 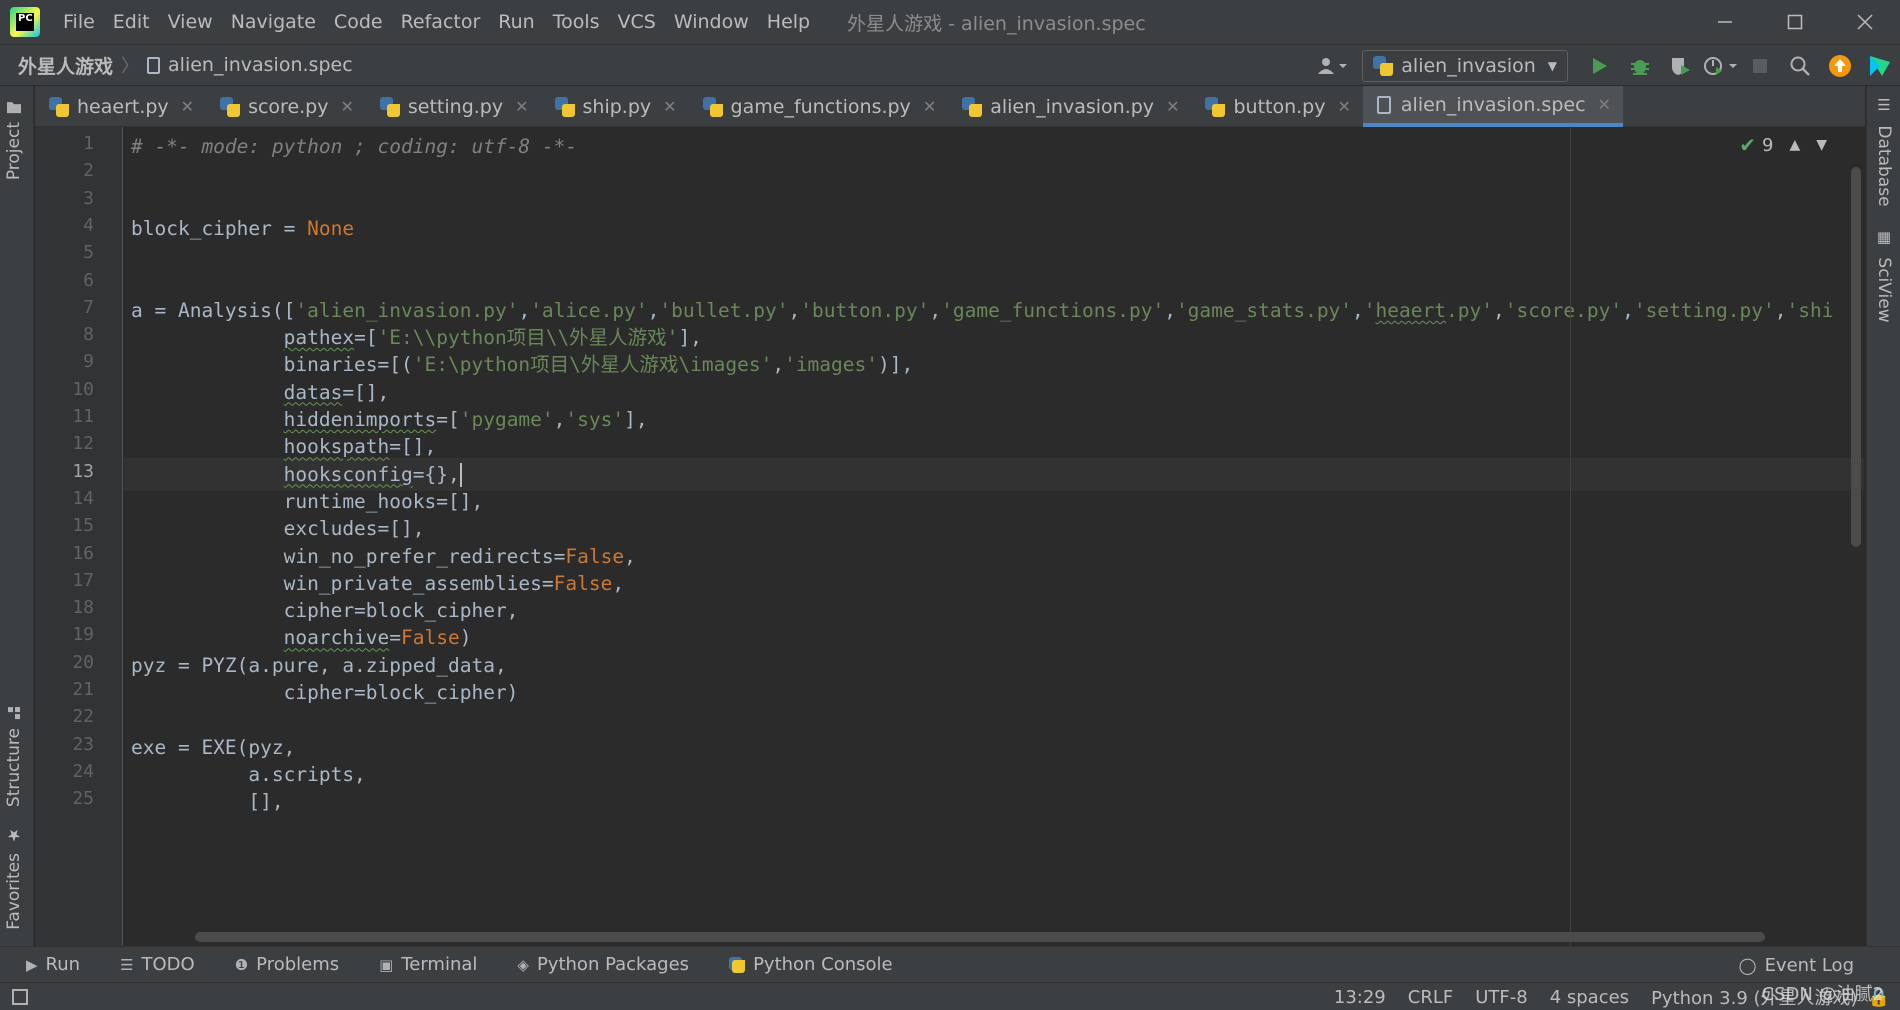 What do you see at coordinates (14, 835) in the screenshot?
I see `star-icon: ★` at bounding box center [14, 835].